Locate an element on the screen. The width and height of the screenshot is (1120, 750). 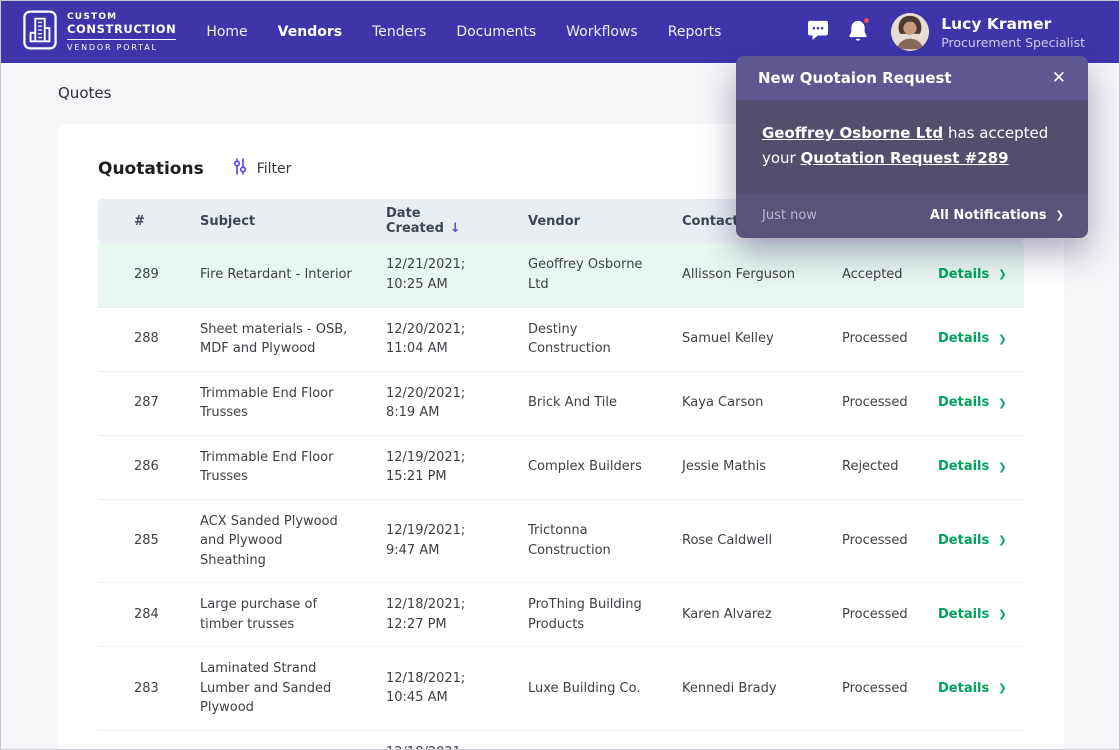
toast-footer: Just now All Notifications ❯ is located at coordinates (912, 215).